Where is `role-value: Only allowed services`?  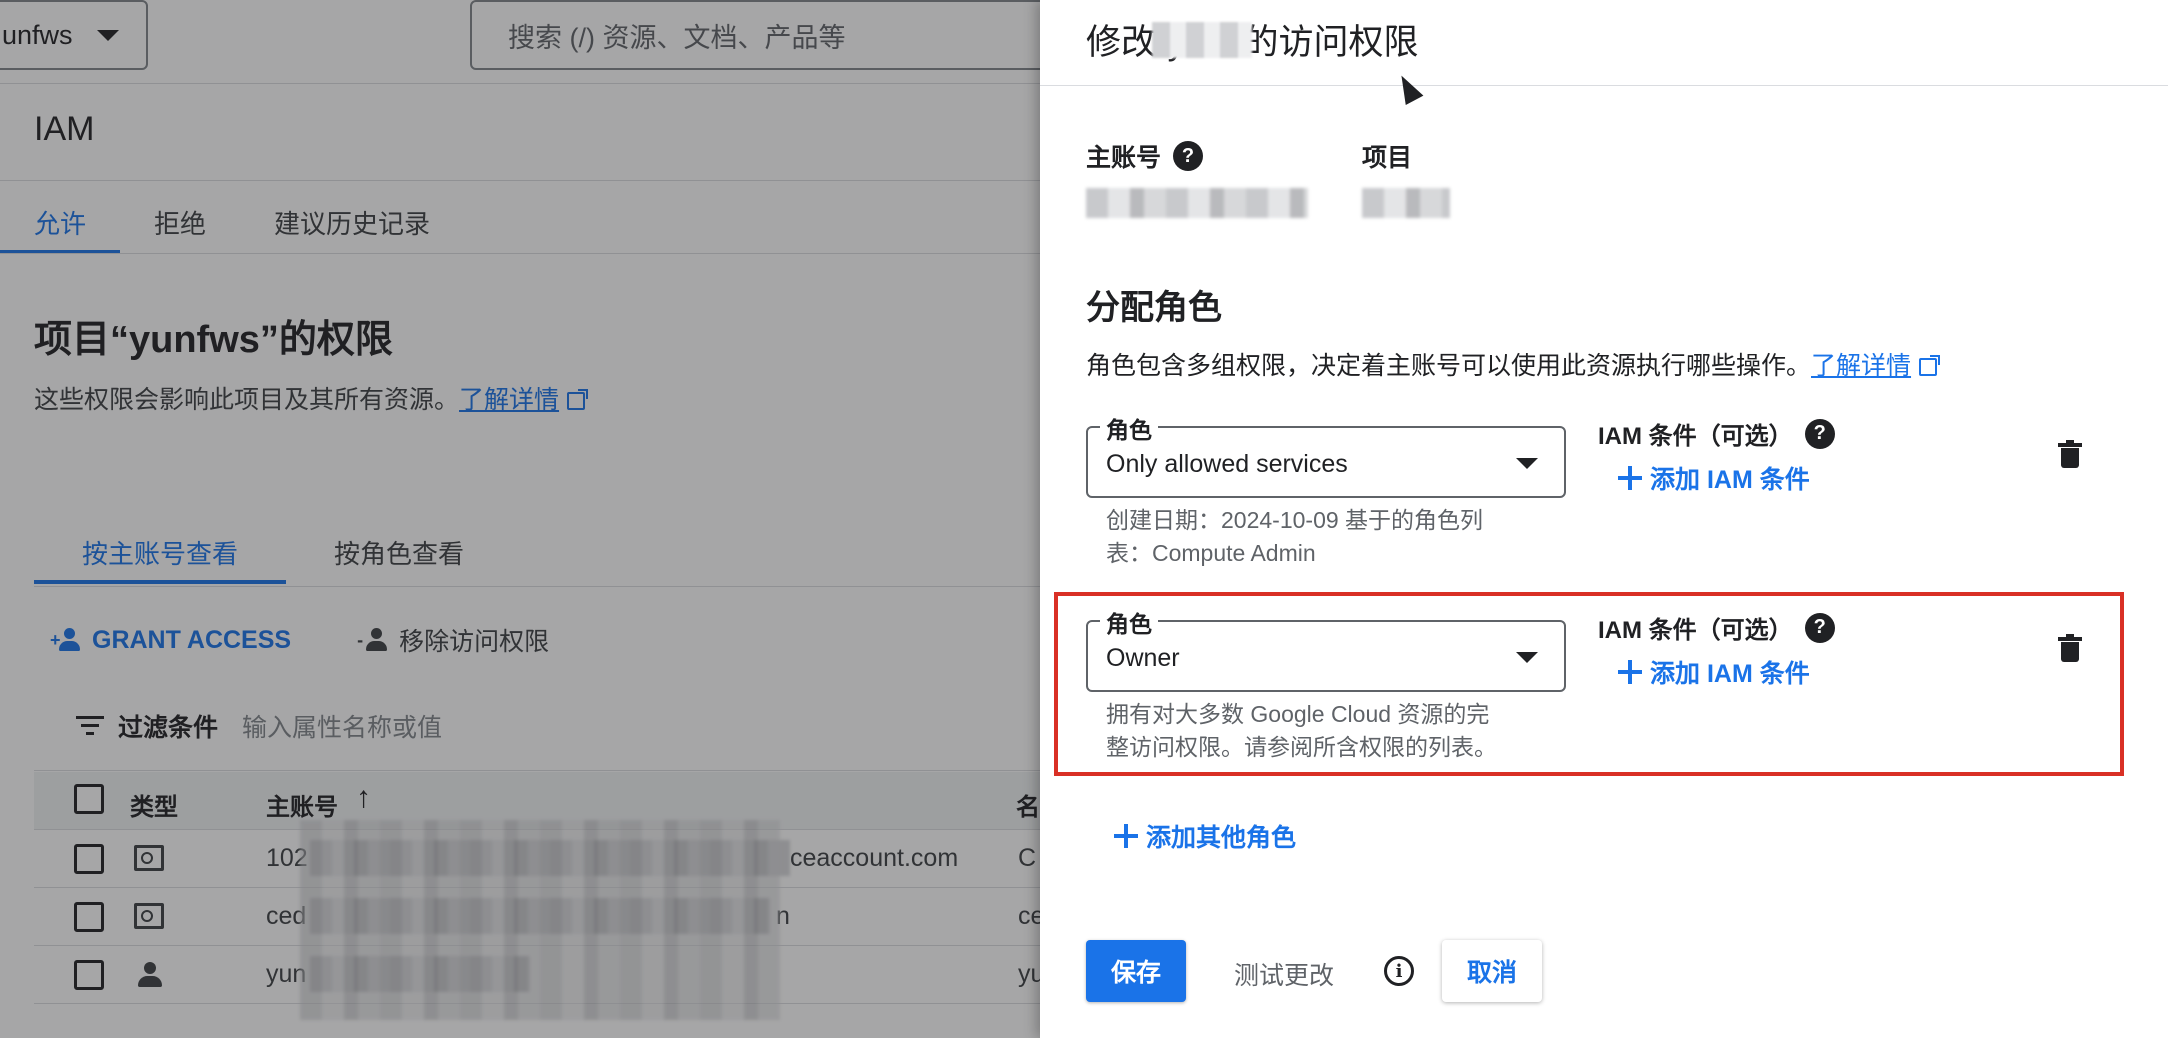 role-value: Only allowed services is located at coordinates (1227, 464).